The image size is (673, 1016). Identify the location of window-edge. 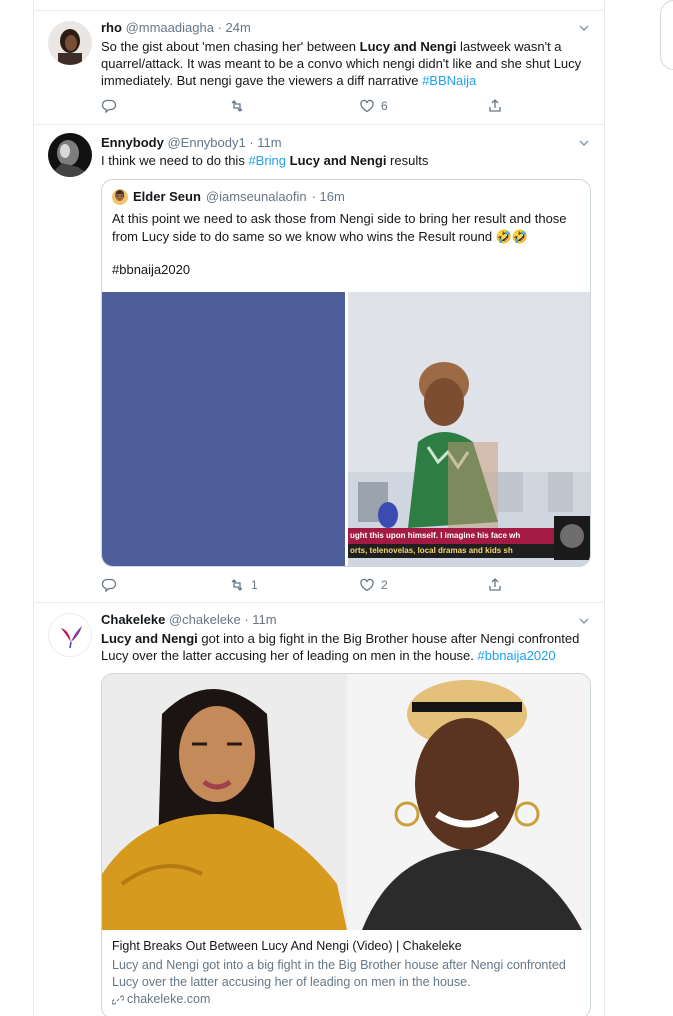
(666, 35).